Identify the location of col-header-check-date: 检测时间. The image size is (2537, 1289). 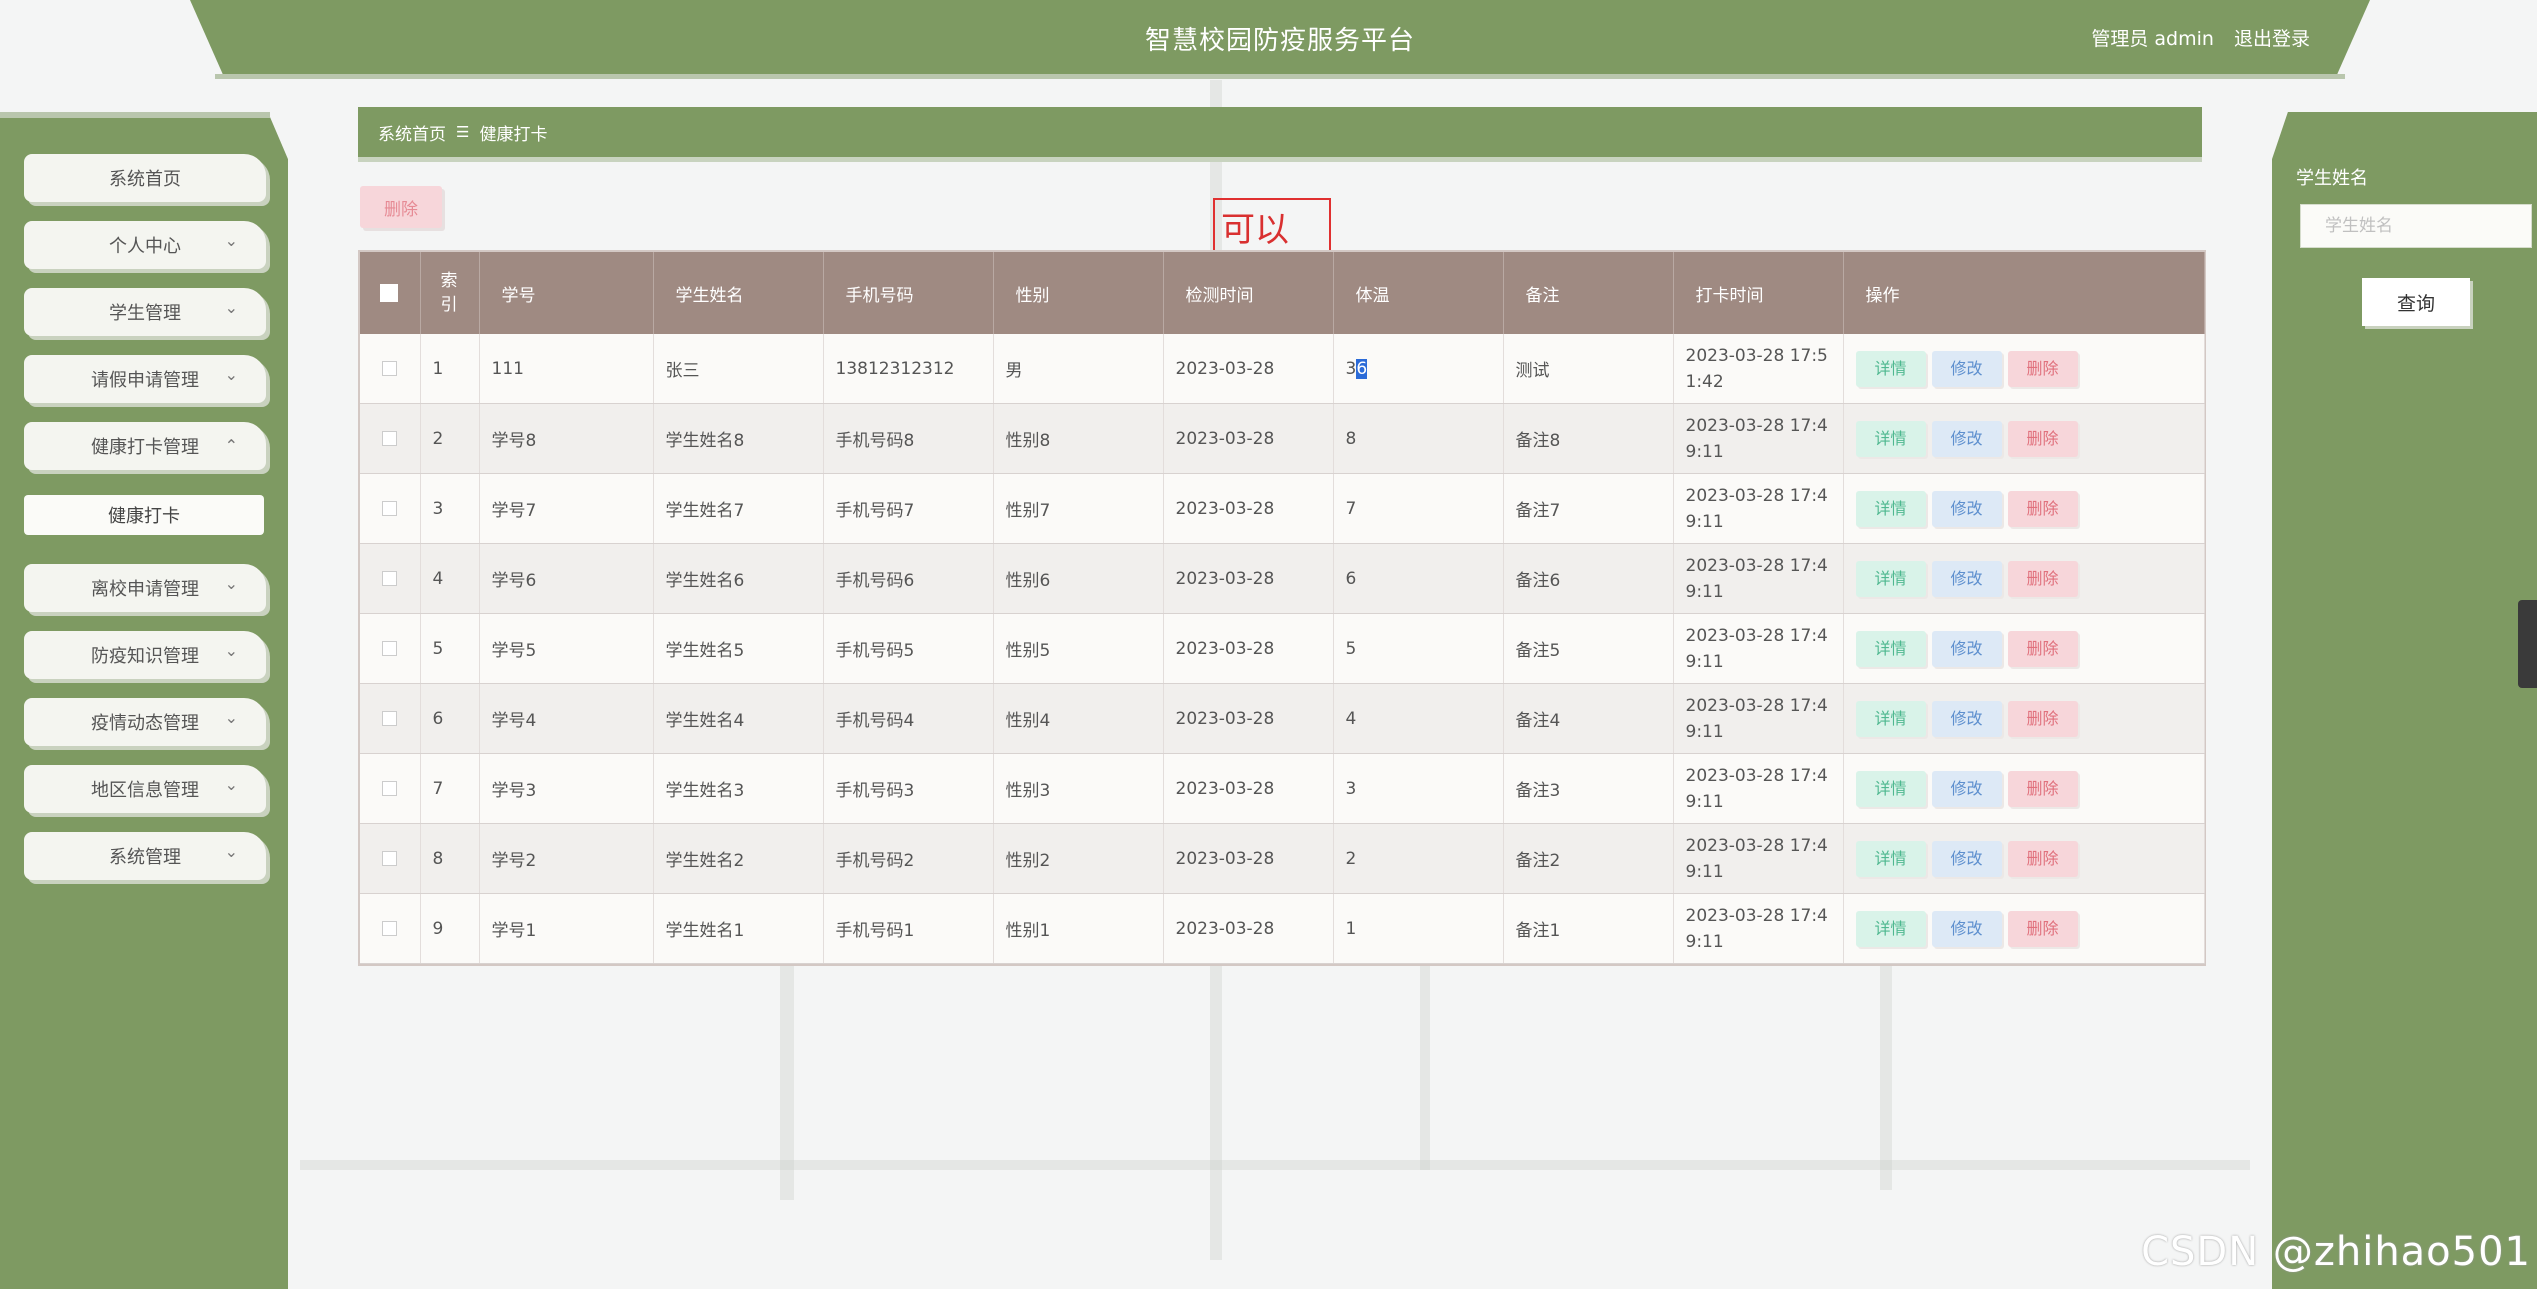
(1248, 293).